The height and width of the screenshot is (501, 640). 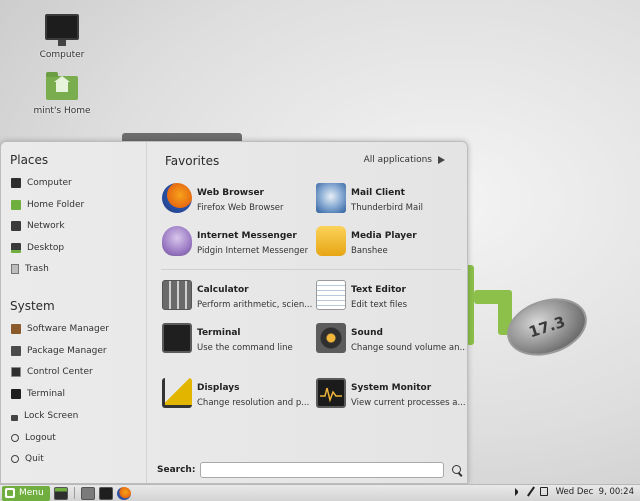 I want to click on menu-button: Menu, so click(x=26, y=493).